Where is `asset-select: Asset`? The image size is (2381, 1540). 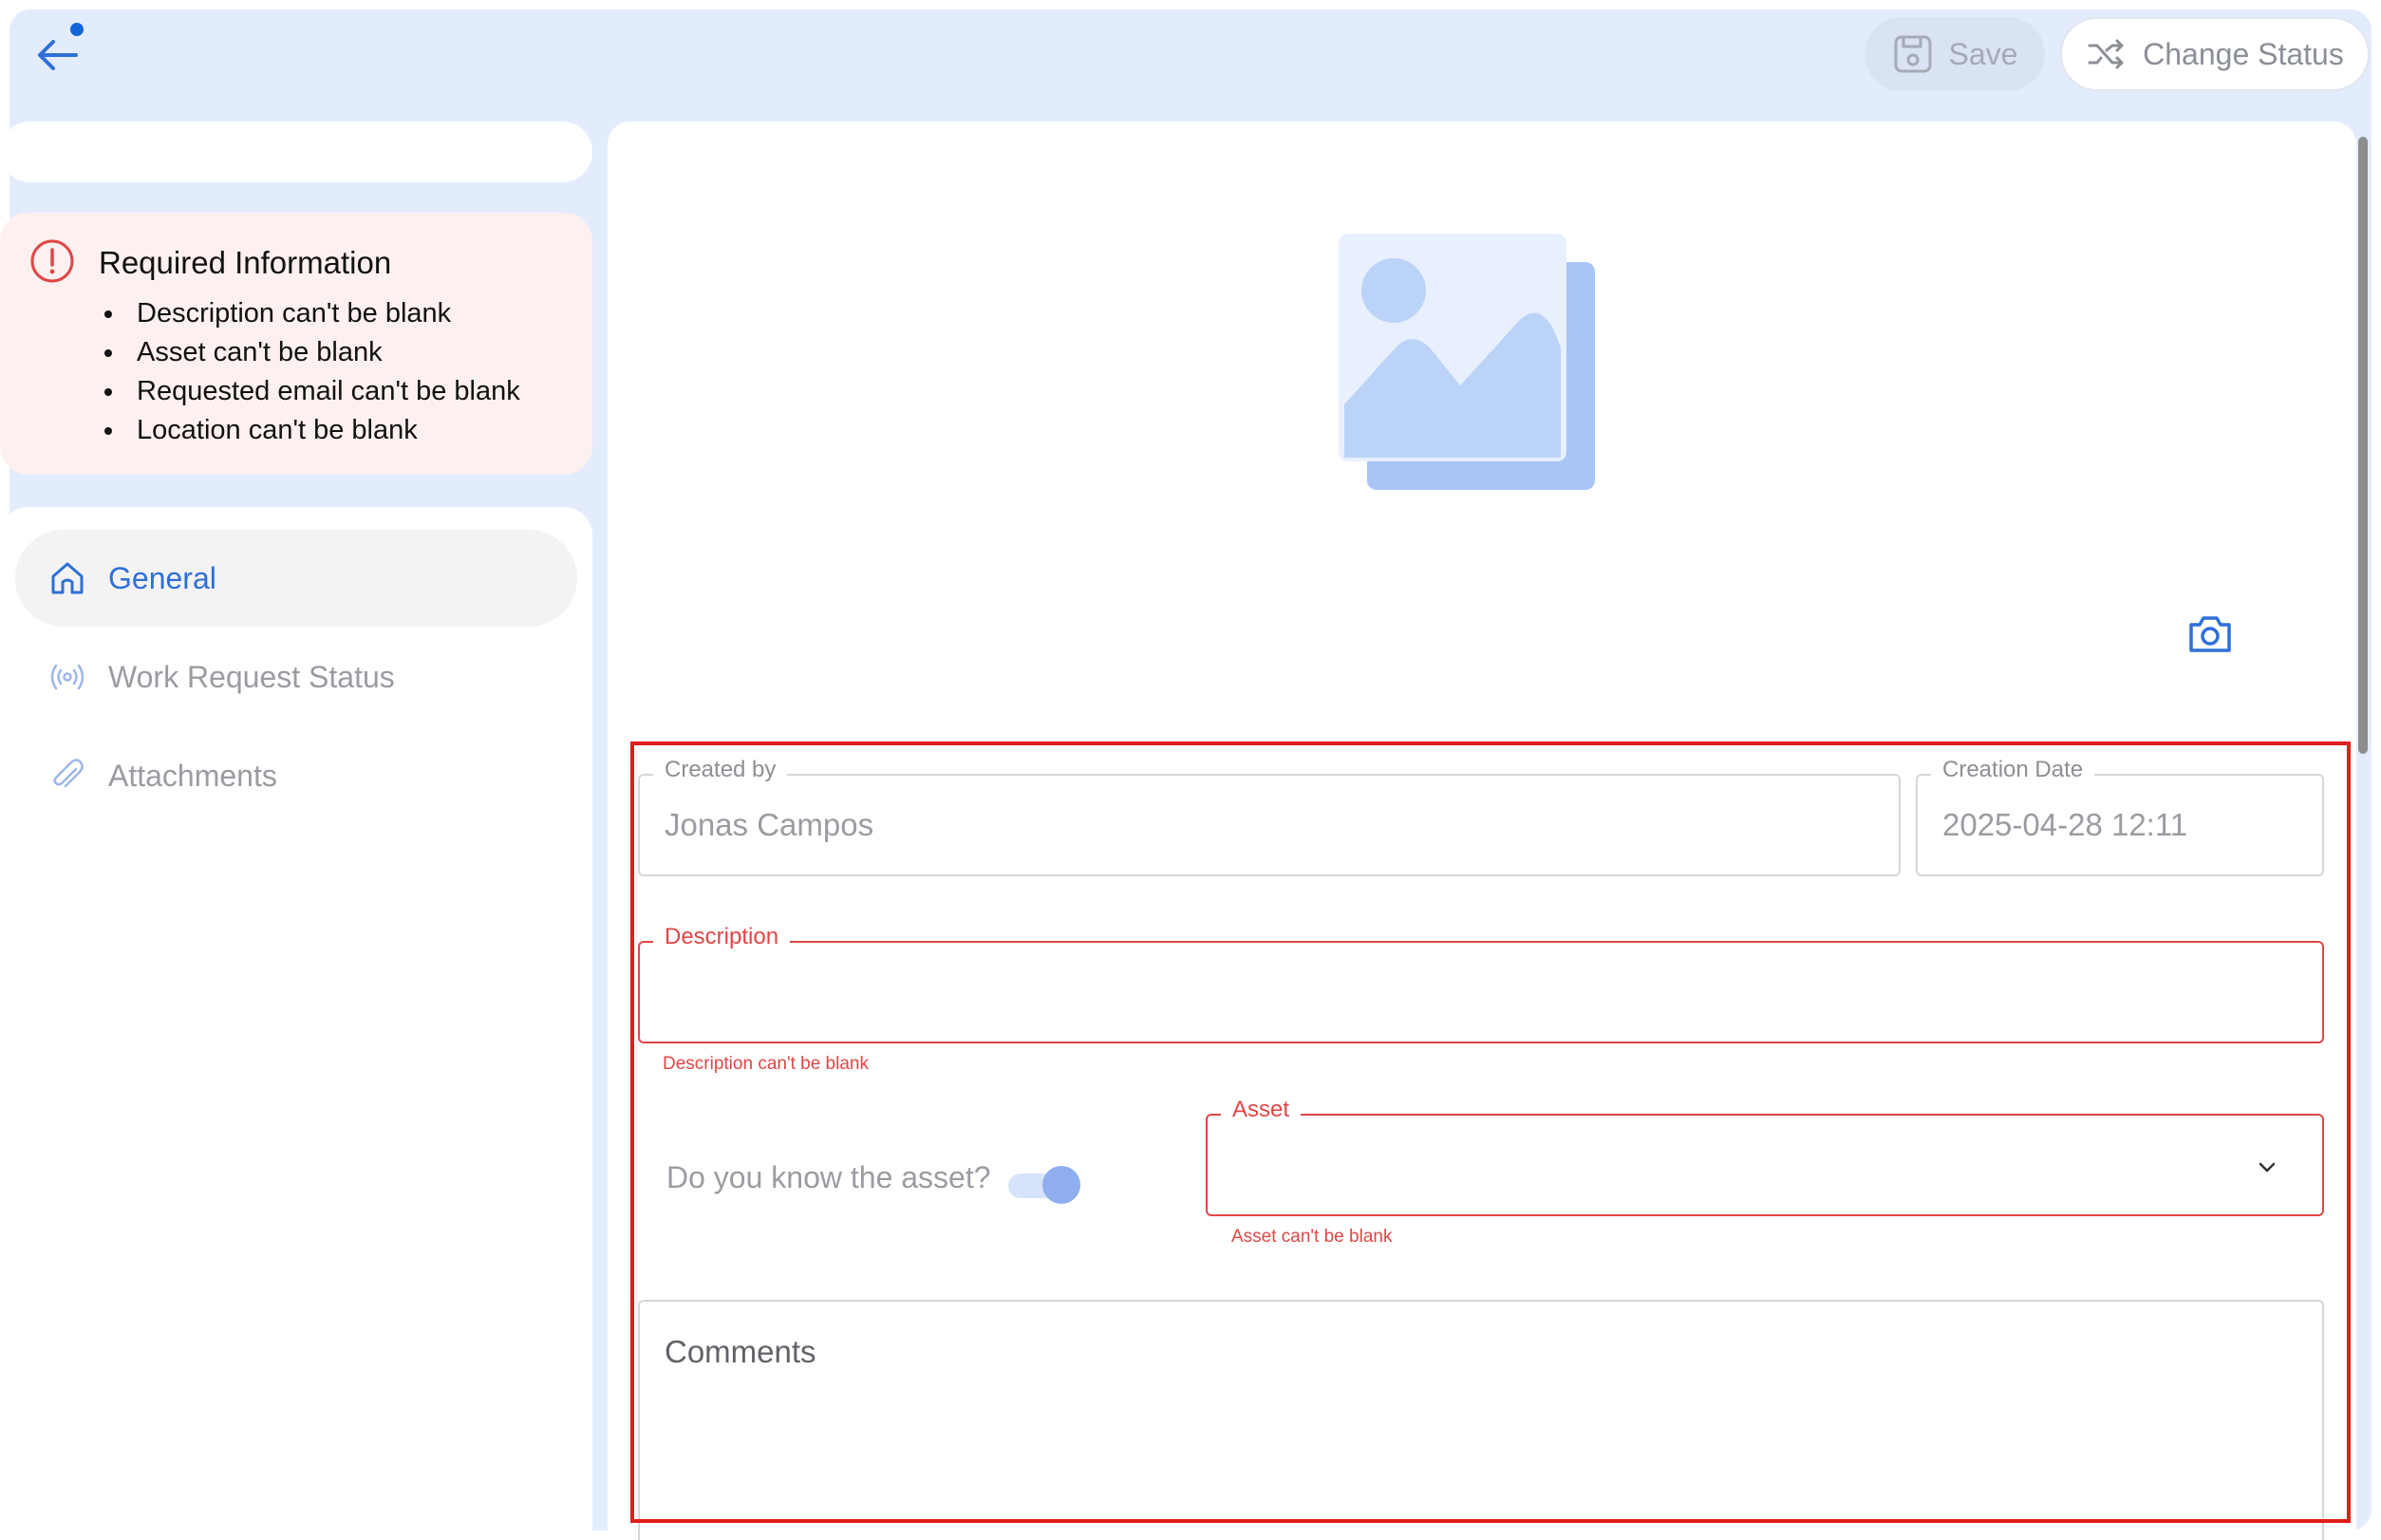 asset-select: Asset is located at coordinates (1765, 1156).